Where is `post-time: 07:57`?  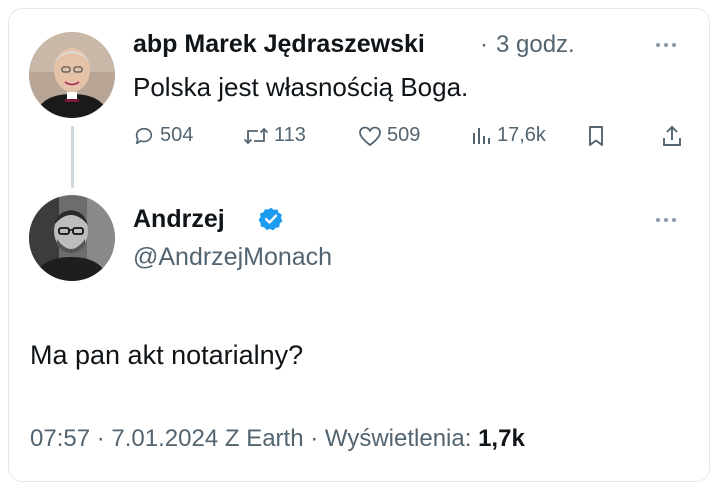
post-time: 07:57 is located at coordinates (60, 438).